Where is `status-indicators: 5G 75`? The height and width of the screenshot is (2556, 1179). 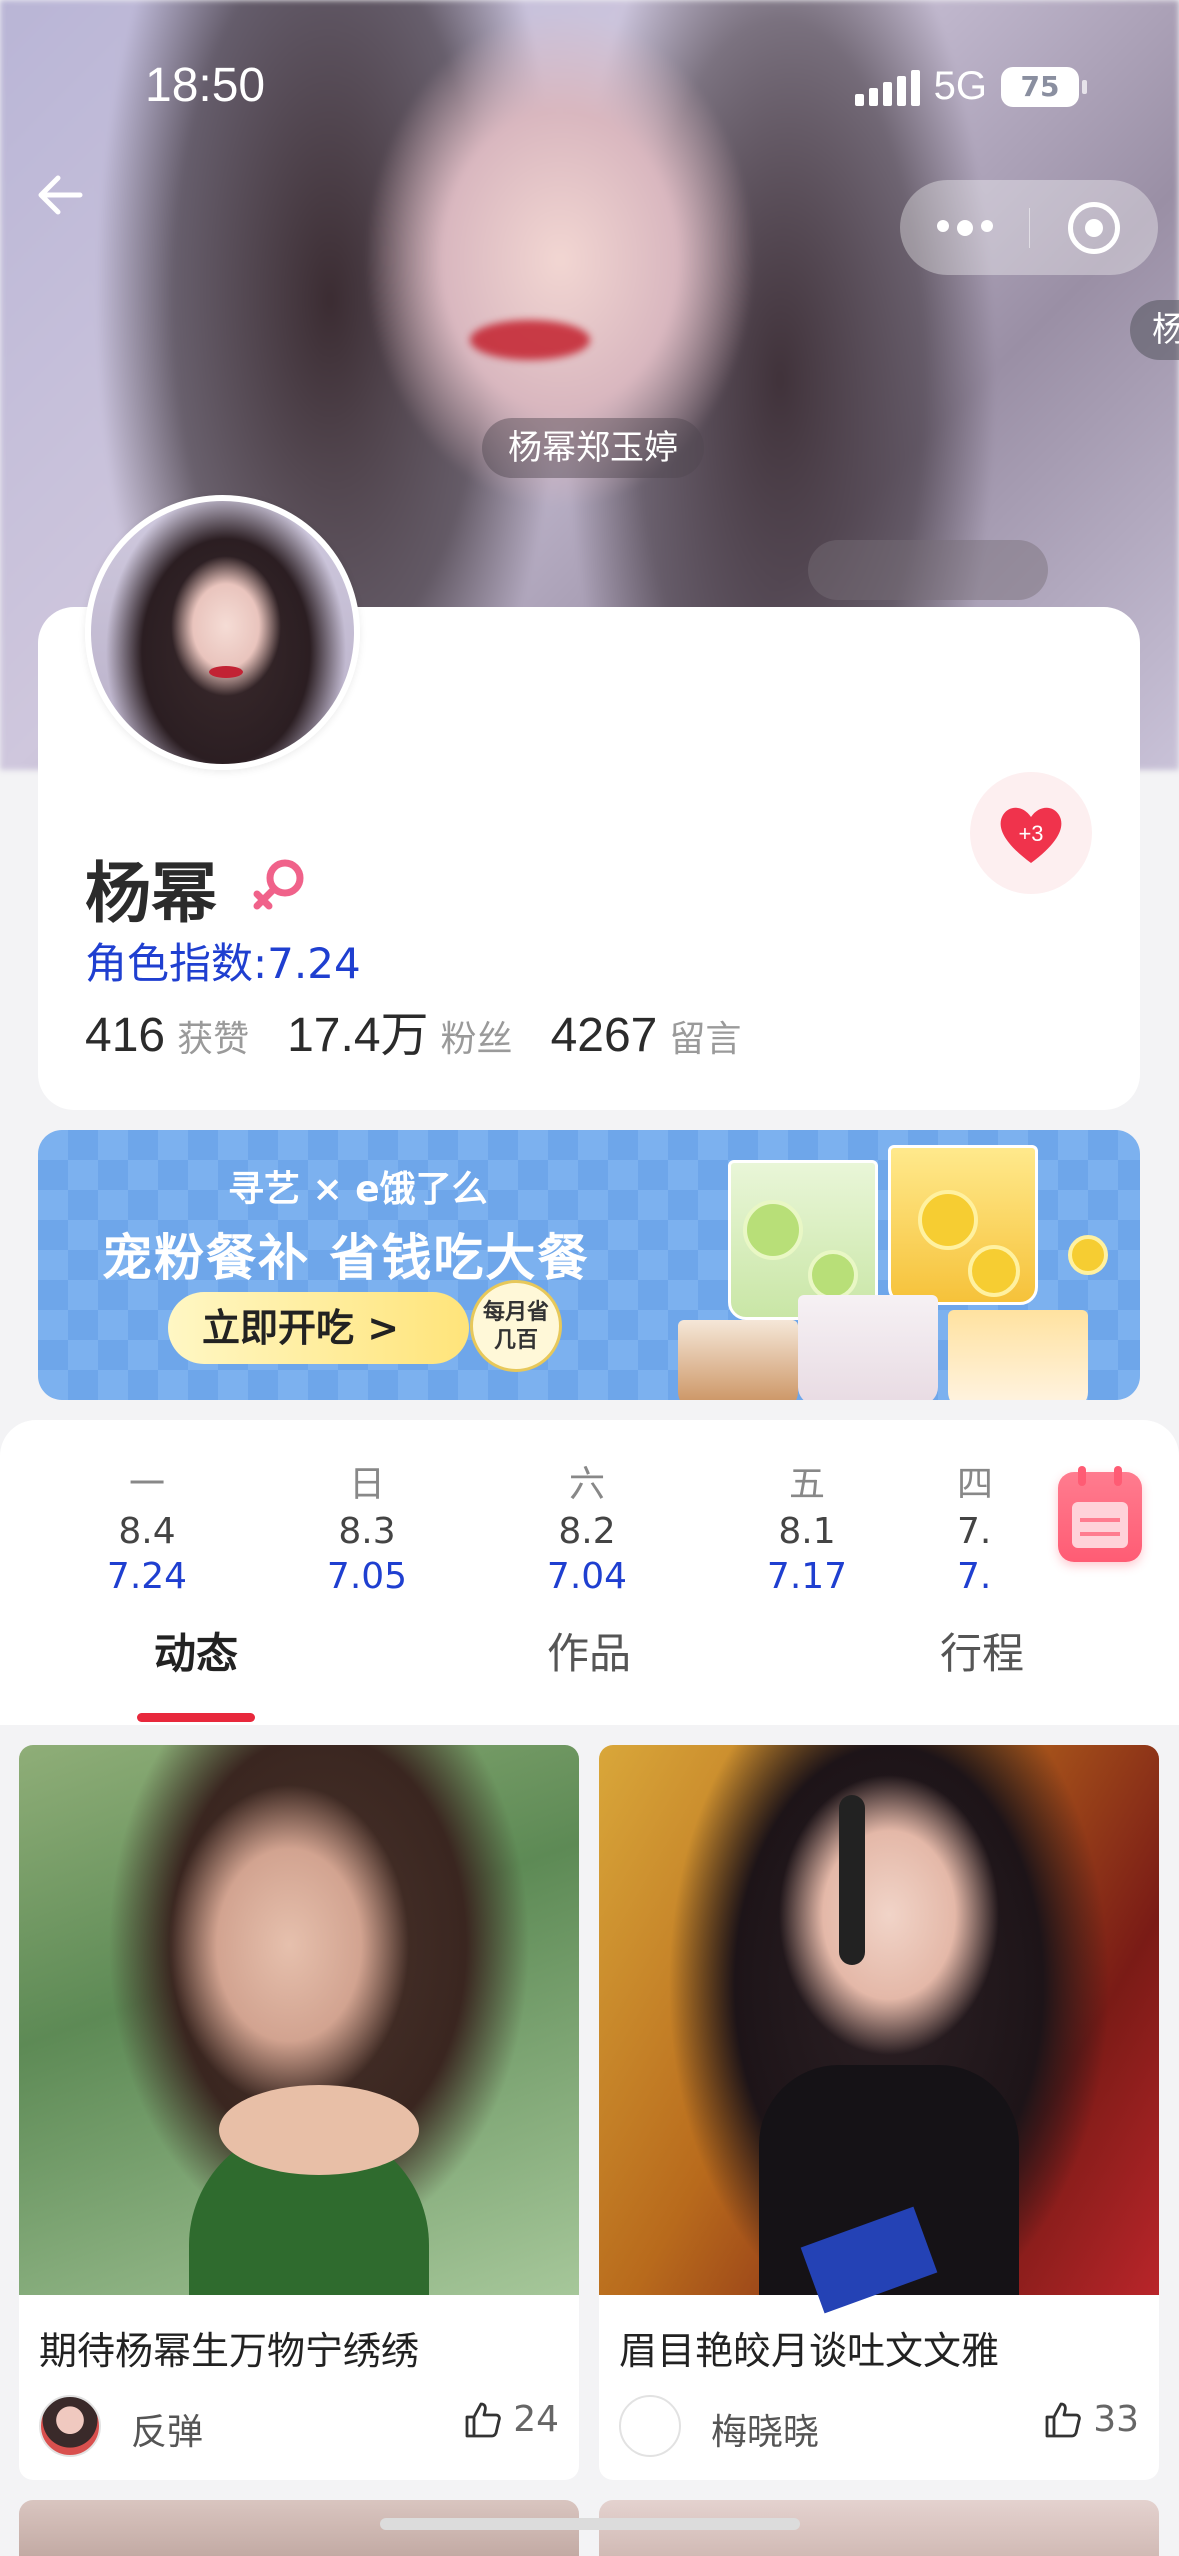
status-indicators: 5G 75 is located at coordinates (970, 86).